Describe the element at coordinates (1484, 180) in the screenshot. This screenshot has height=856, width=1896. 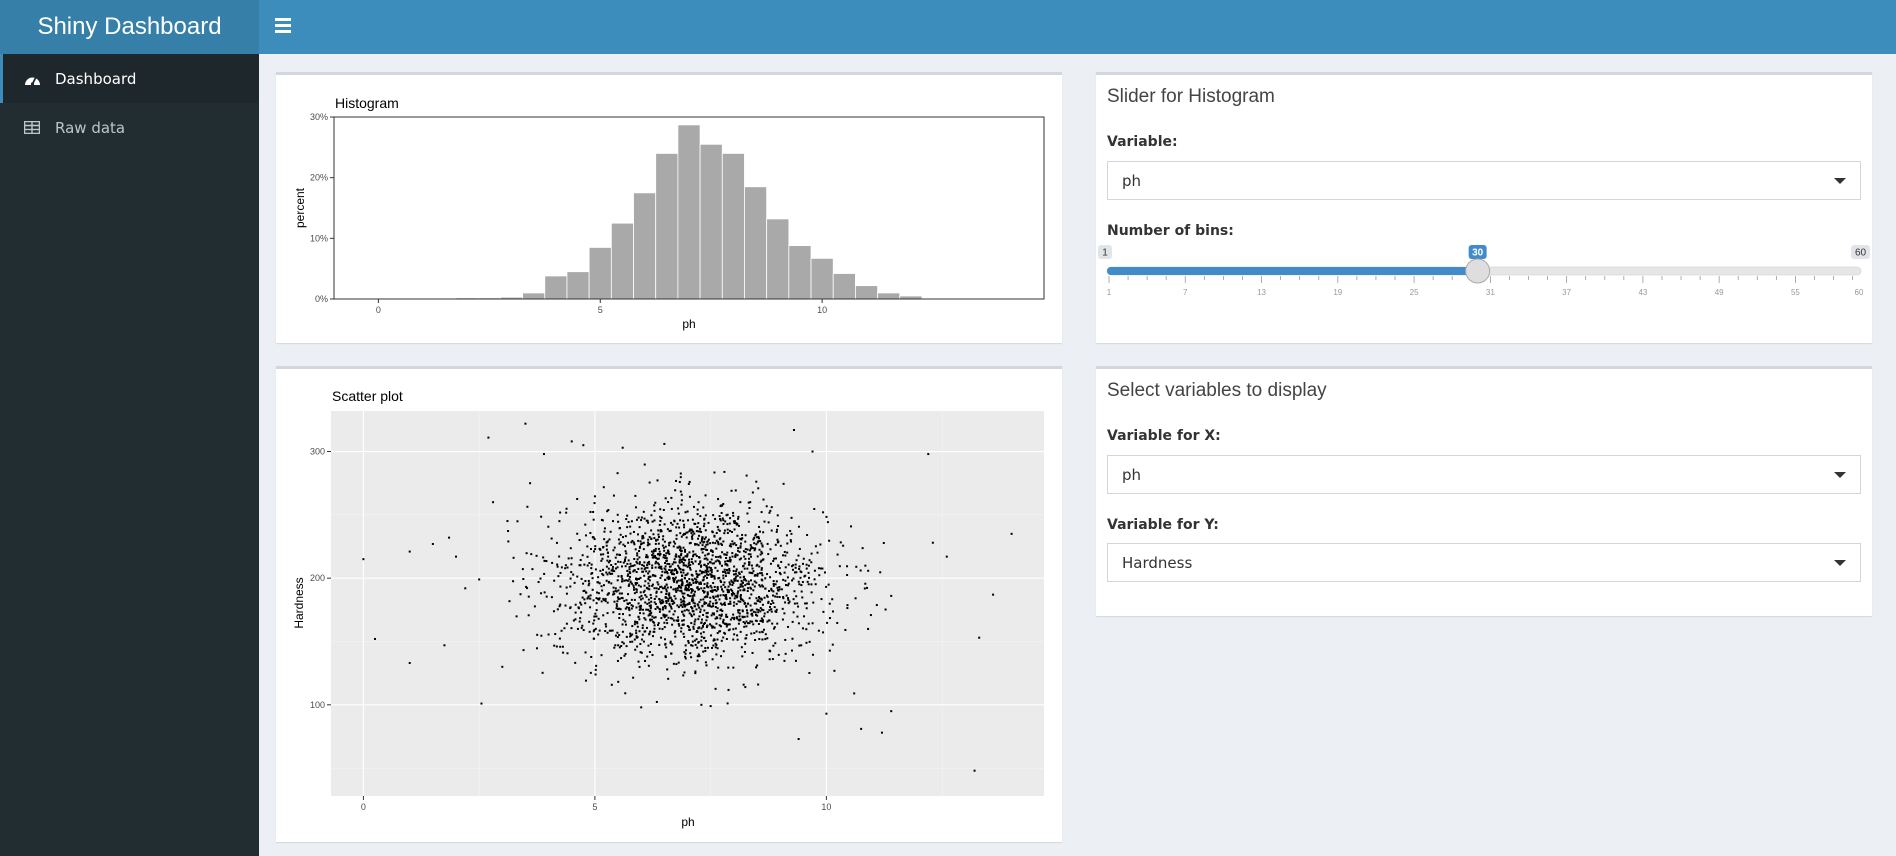
I see `variable-select: ph` at that location.